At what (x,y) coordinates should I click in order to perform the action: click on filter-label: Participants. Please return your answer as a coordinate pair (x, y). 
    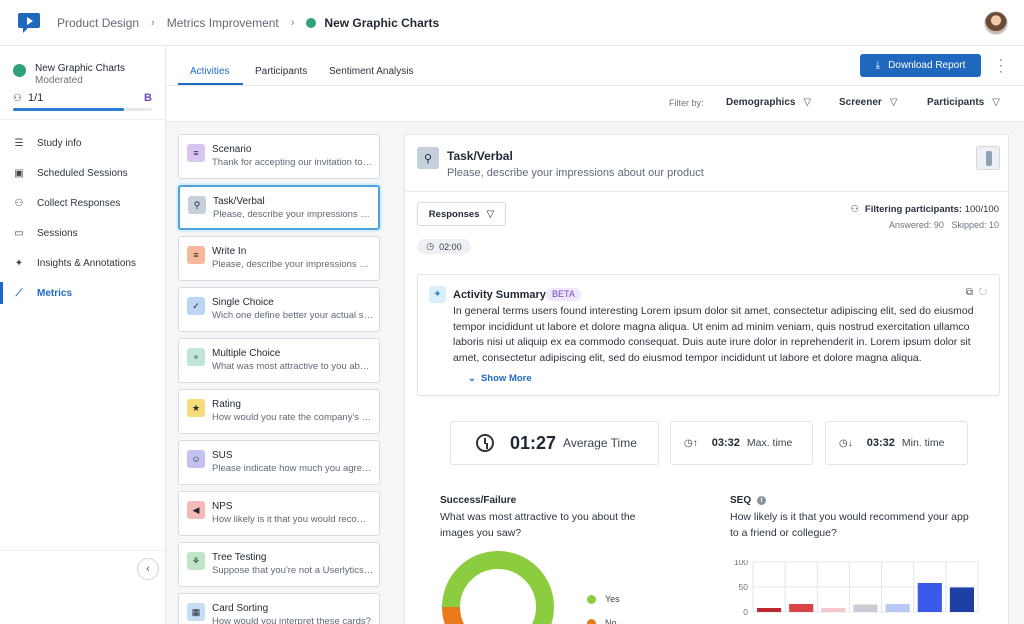
    Looking at the image, I should click on (956, 102).